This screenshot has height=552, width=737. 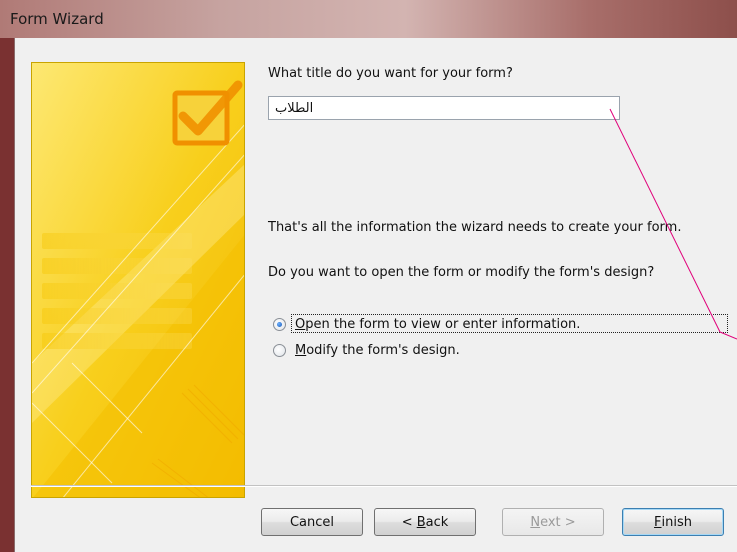 I want to click on window-title: Form Wizard, so click(x=57, y=19).